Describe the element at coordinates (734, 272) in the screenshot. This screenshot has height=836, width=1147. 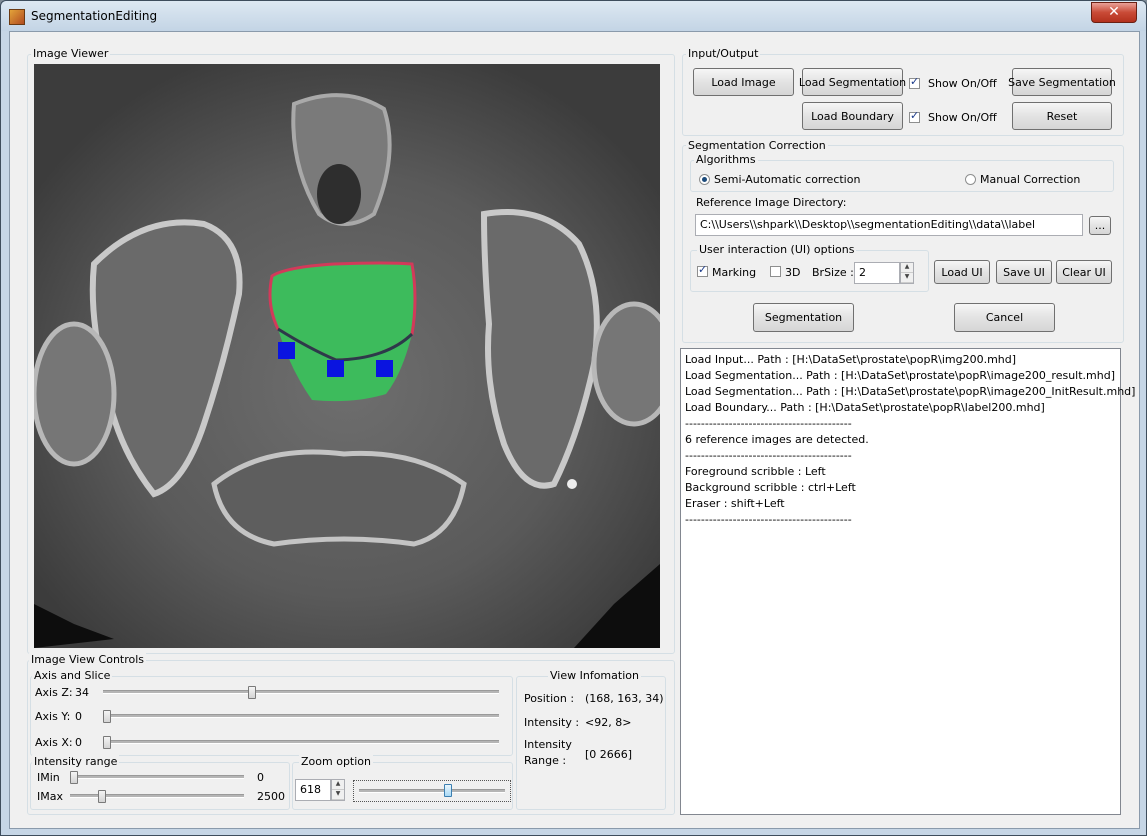
I see `marking-label: Marking` at that location.